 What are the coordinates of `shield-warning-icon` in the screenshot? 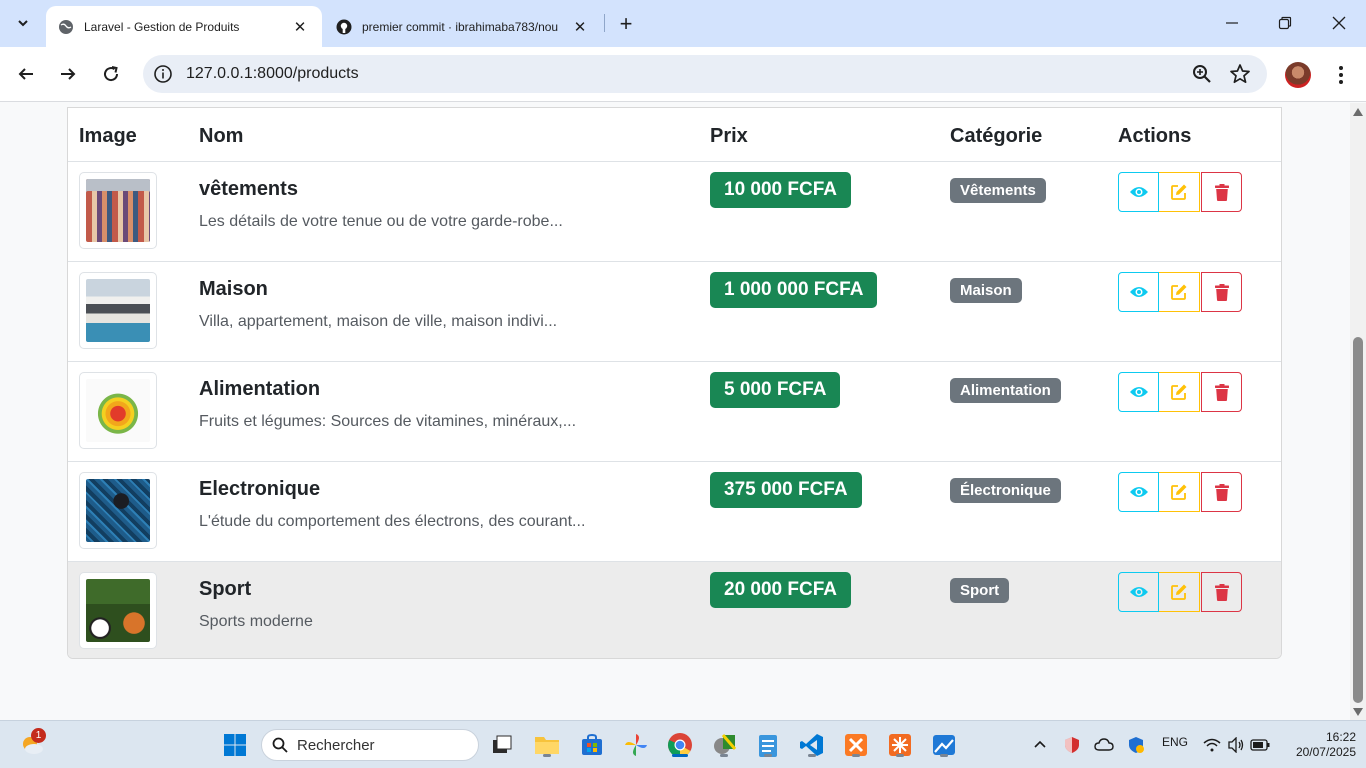 It's located at (1136, 745).